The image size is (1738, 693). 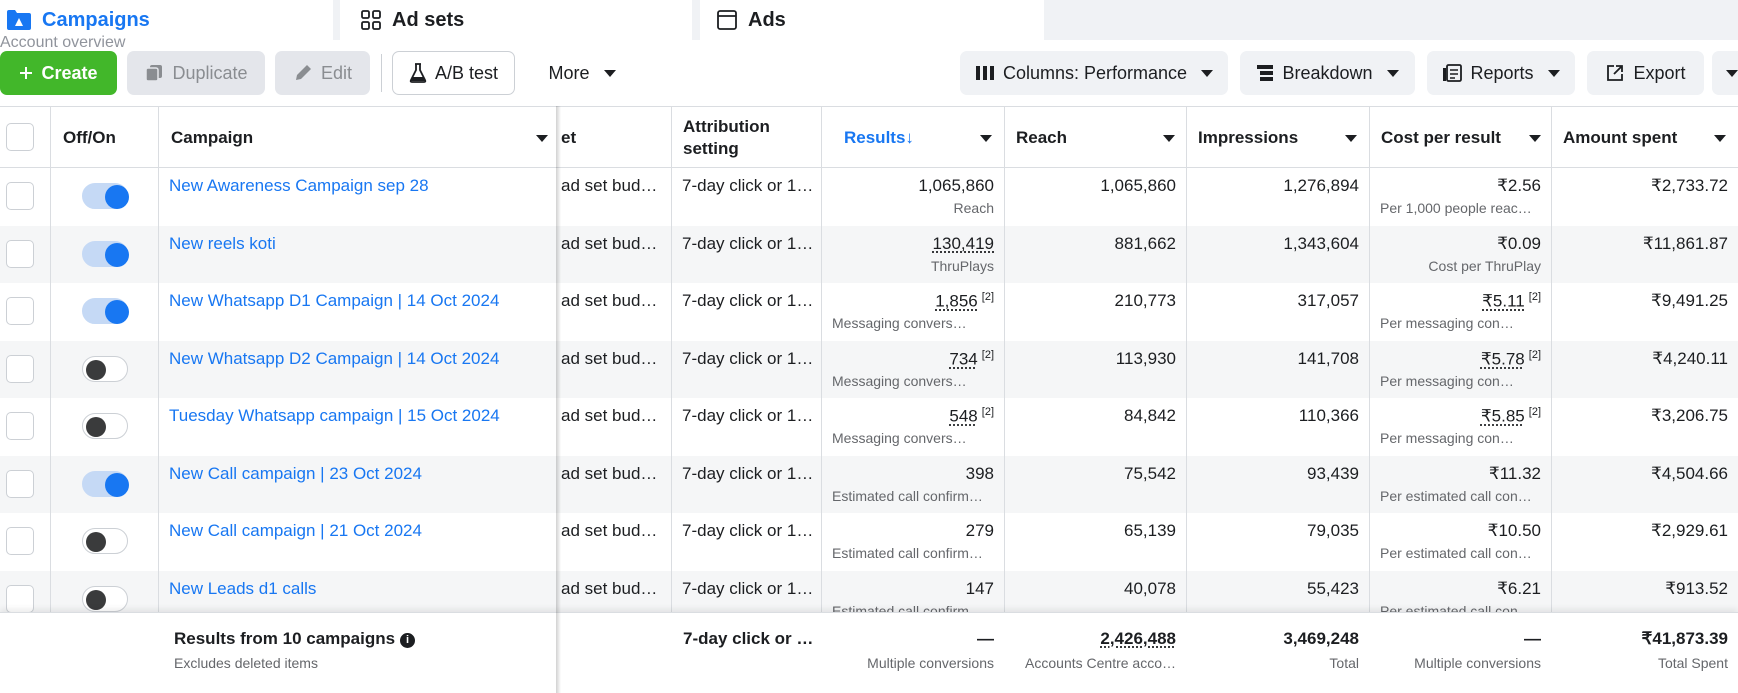 I want to click on reach-value: 75,542, so click(x=1150, y=473).